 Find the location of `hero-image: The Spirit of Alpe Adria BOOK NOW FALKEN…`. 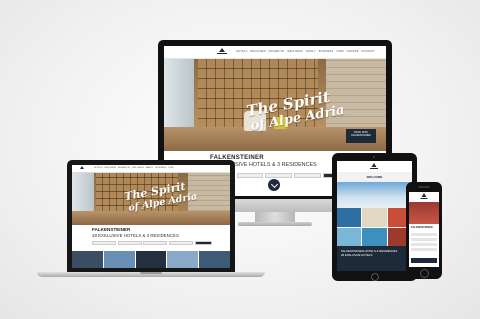

hero-image: The Spirit of Alpe Adria BOOK NOW FALKEN… is located at coordinates (275, 105).